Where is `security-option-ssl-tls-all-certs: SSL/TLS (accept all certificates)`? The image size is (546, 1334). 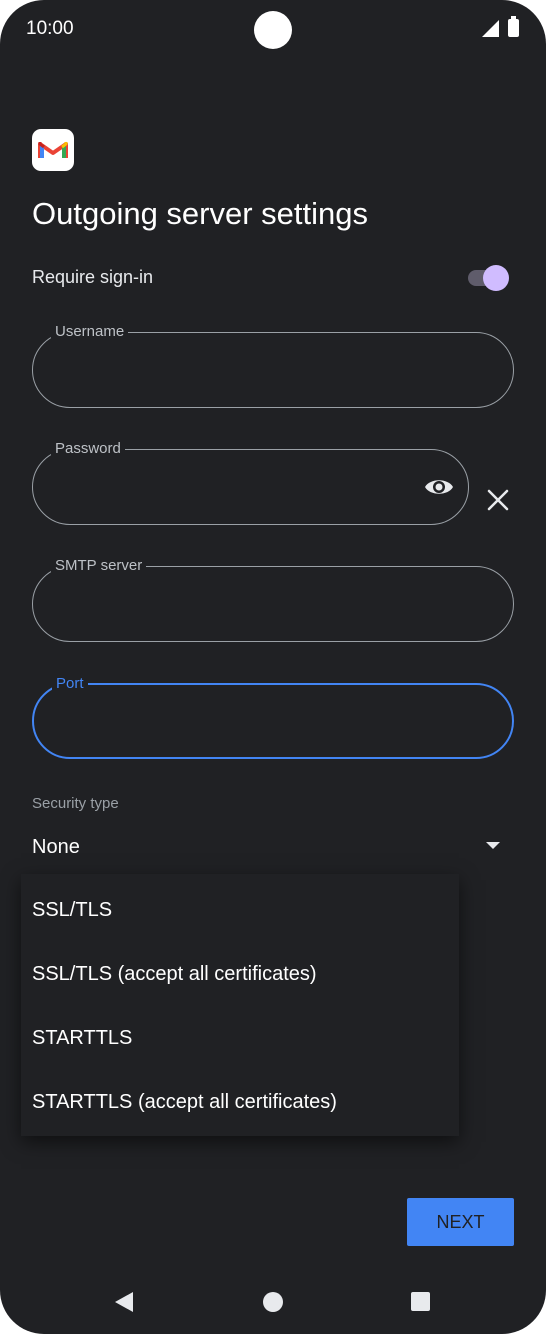
security-option-ssl-tls-all-certs: SSL/TLS (accept all certificates) is located at coordinates (174, 974).